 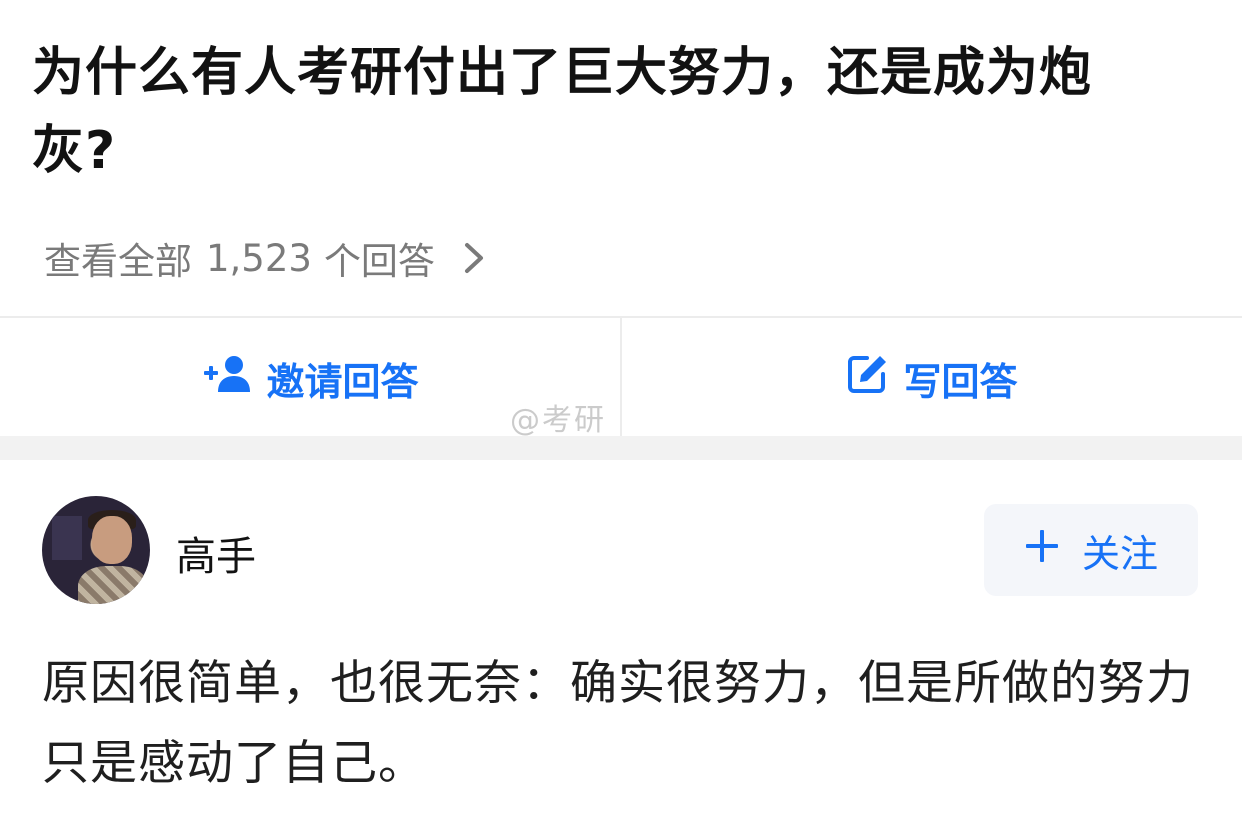 What do you see at coordinates (1119, 553) in the screenshot?
I see `follow-label: 关注` at bounding box center [1119, 553].